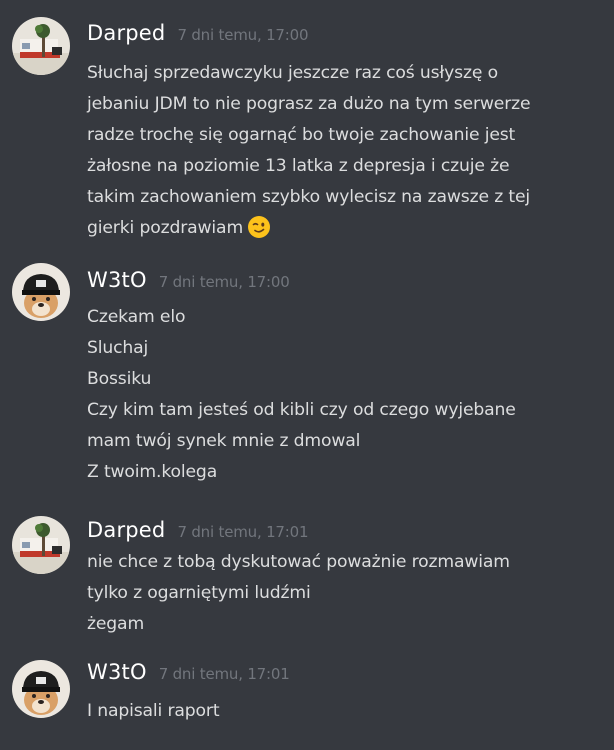  I want to click on message-line: Czekam elo, so click(136, 317).